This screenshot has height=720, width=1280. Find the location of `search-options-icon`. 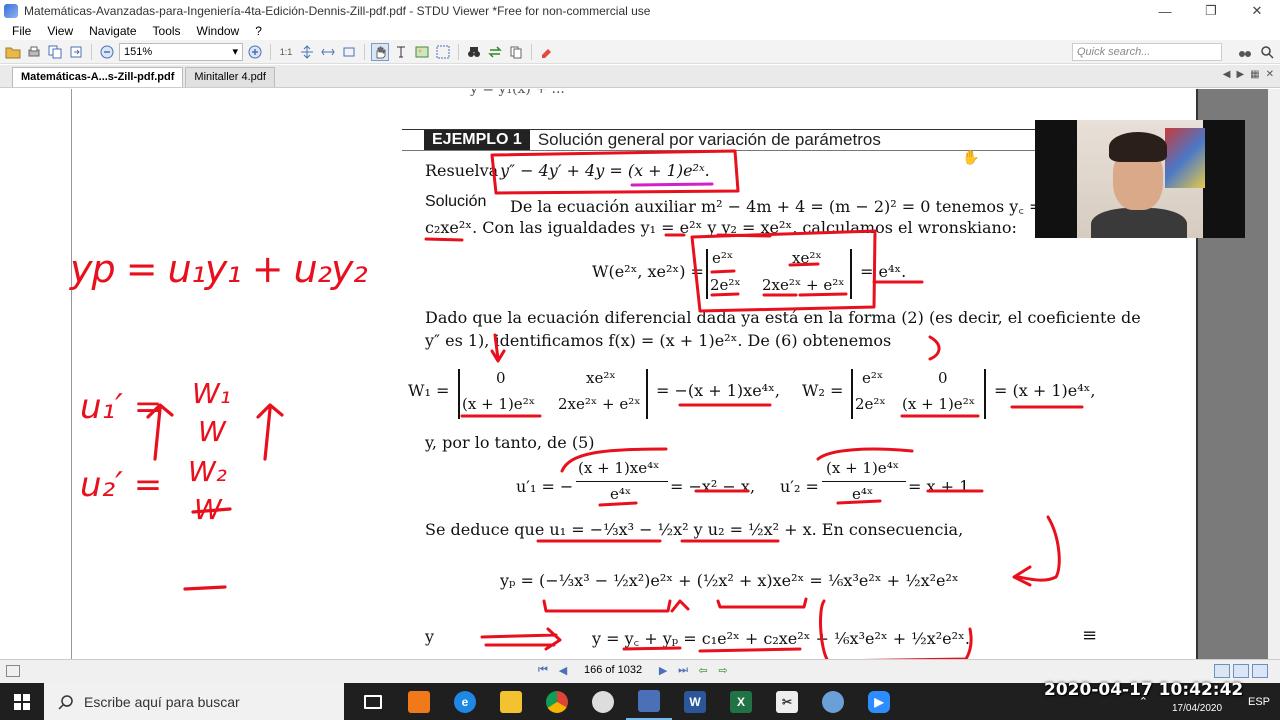

search-options-icon is located at coordinates (1245, 52).